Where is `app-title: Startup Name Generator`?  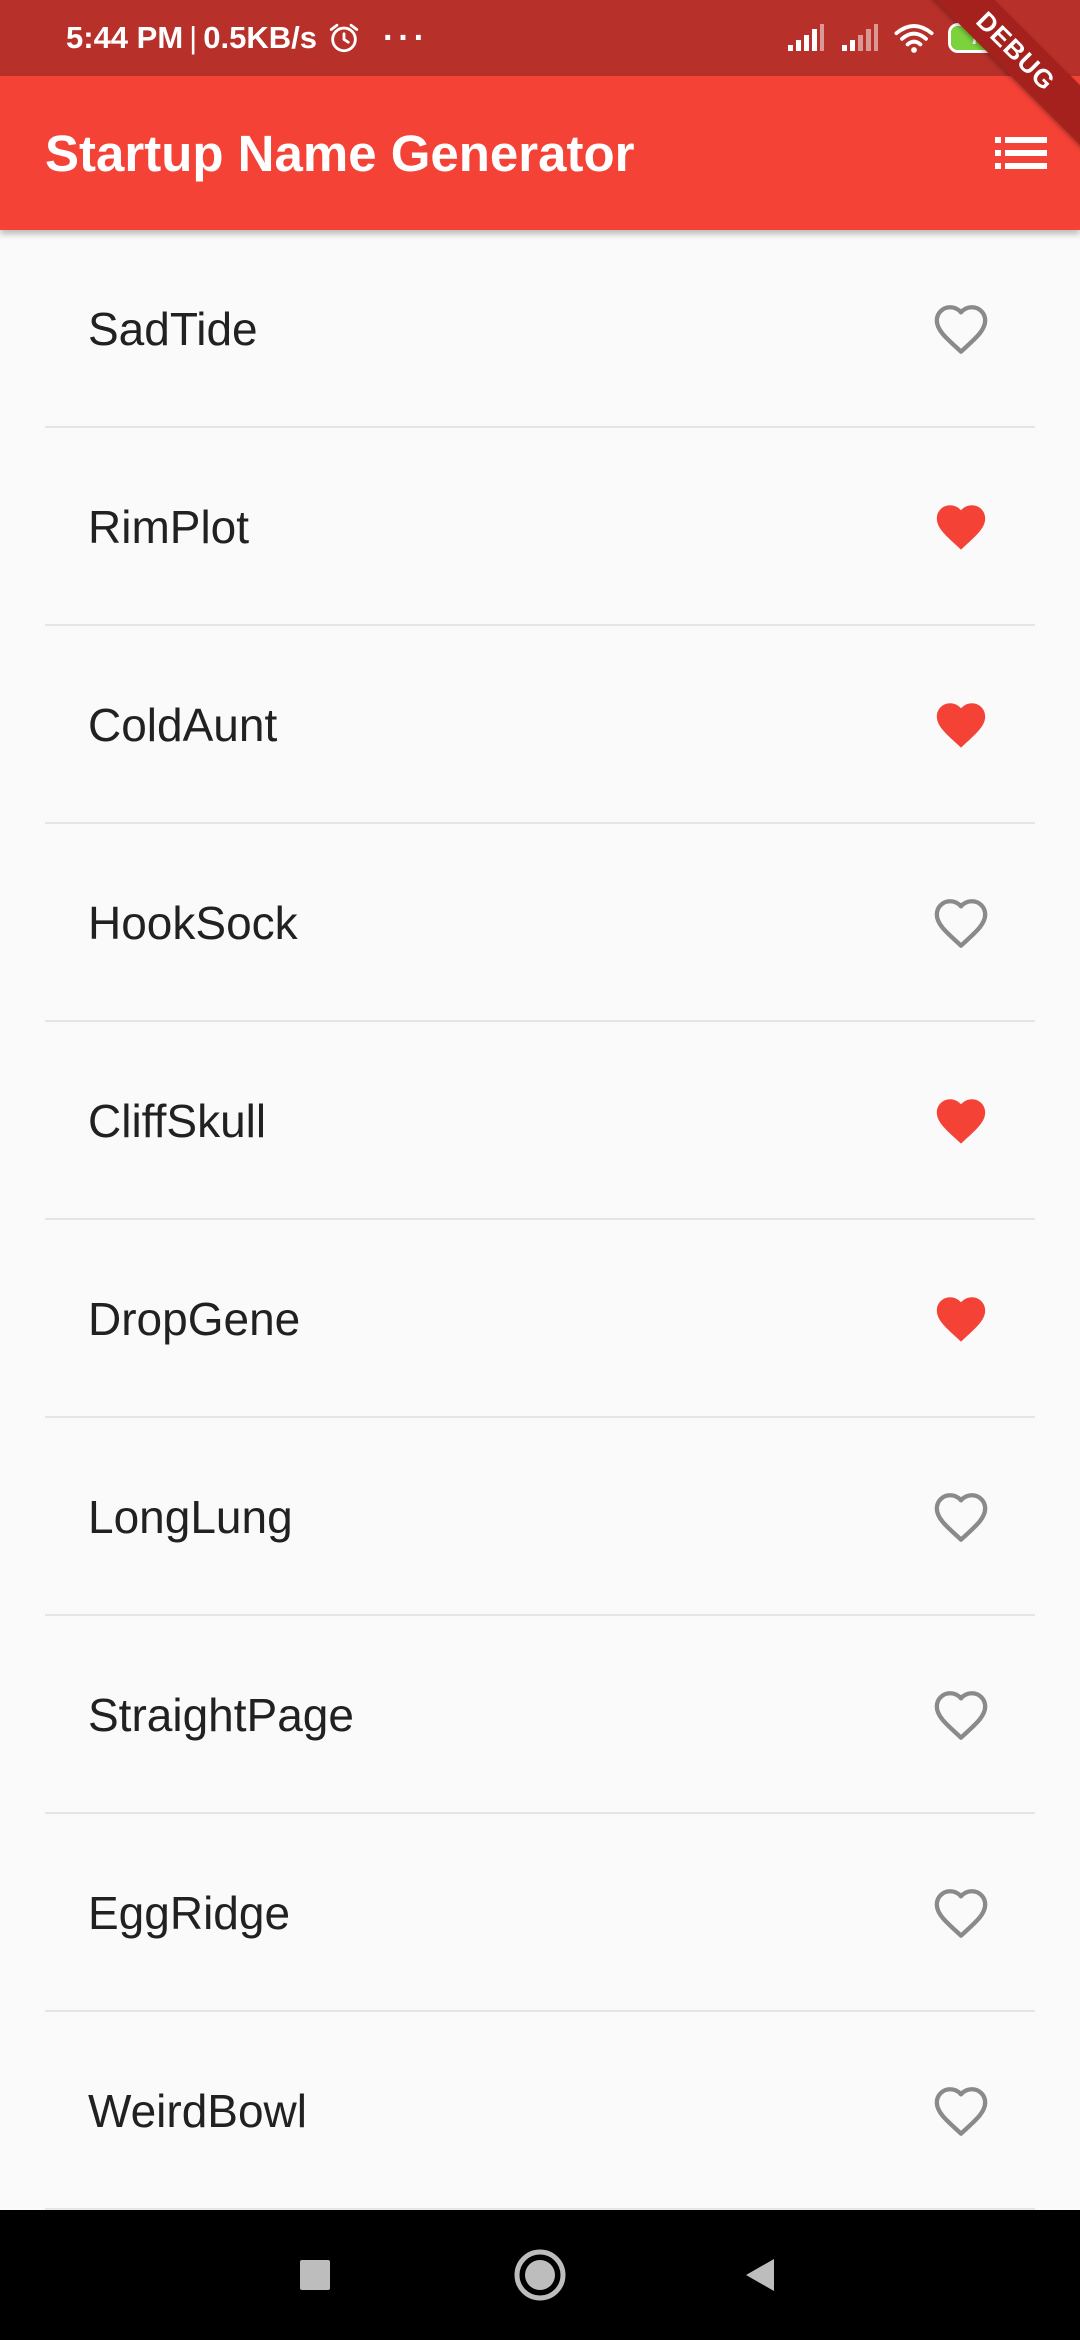 app-title: Startup Name Generator is located at coordinates (340, 153).